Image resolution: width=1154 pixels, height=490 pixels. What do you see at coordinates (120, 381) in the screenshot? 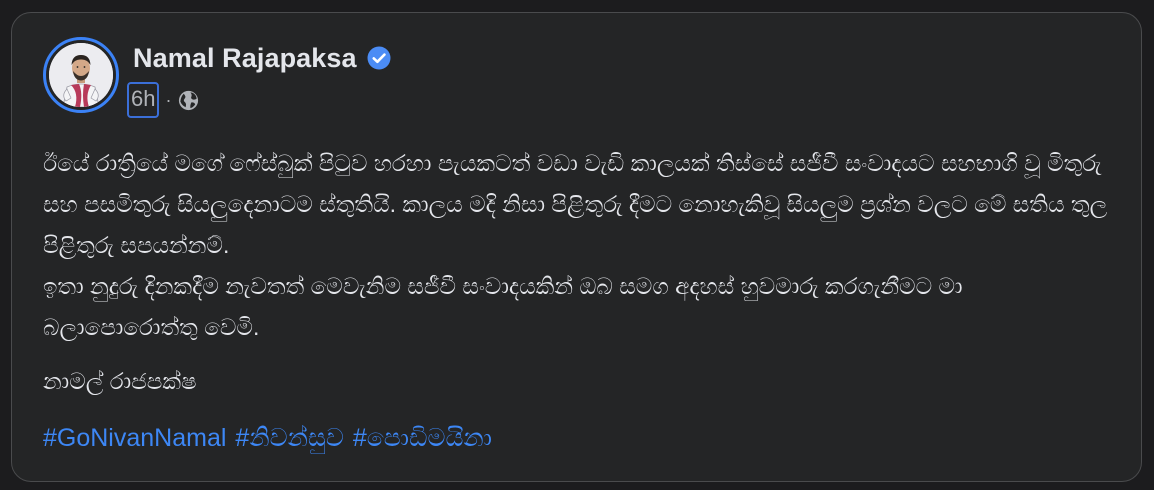
I see `post-signature: නාමල් රාජපක්ෂ` at bounding box center [120, 381].